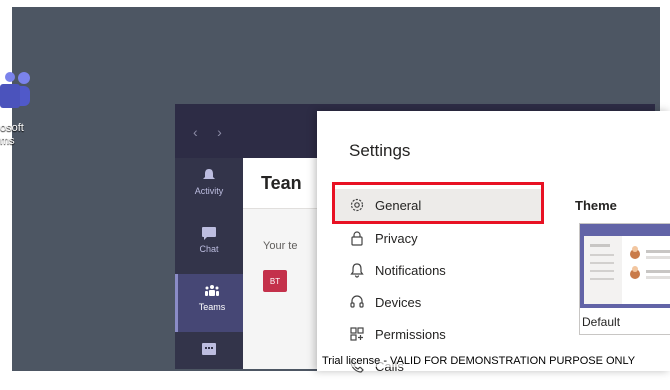 This screenshot has height=390, width=670. Describe the element at coordinates (396, 238) in the screenshot. I see `settings-menu-label: Privacy` at that location.